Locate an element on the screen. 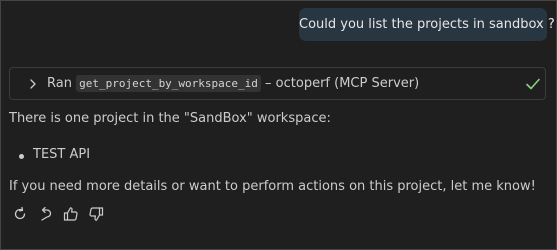 This screenshot has height=250, width=557. thumbs-down-button is located at coordinates (96, 214).